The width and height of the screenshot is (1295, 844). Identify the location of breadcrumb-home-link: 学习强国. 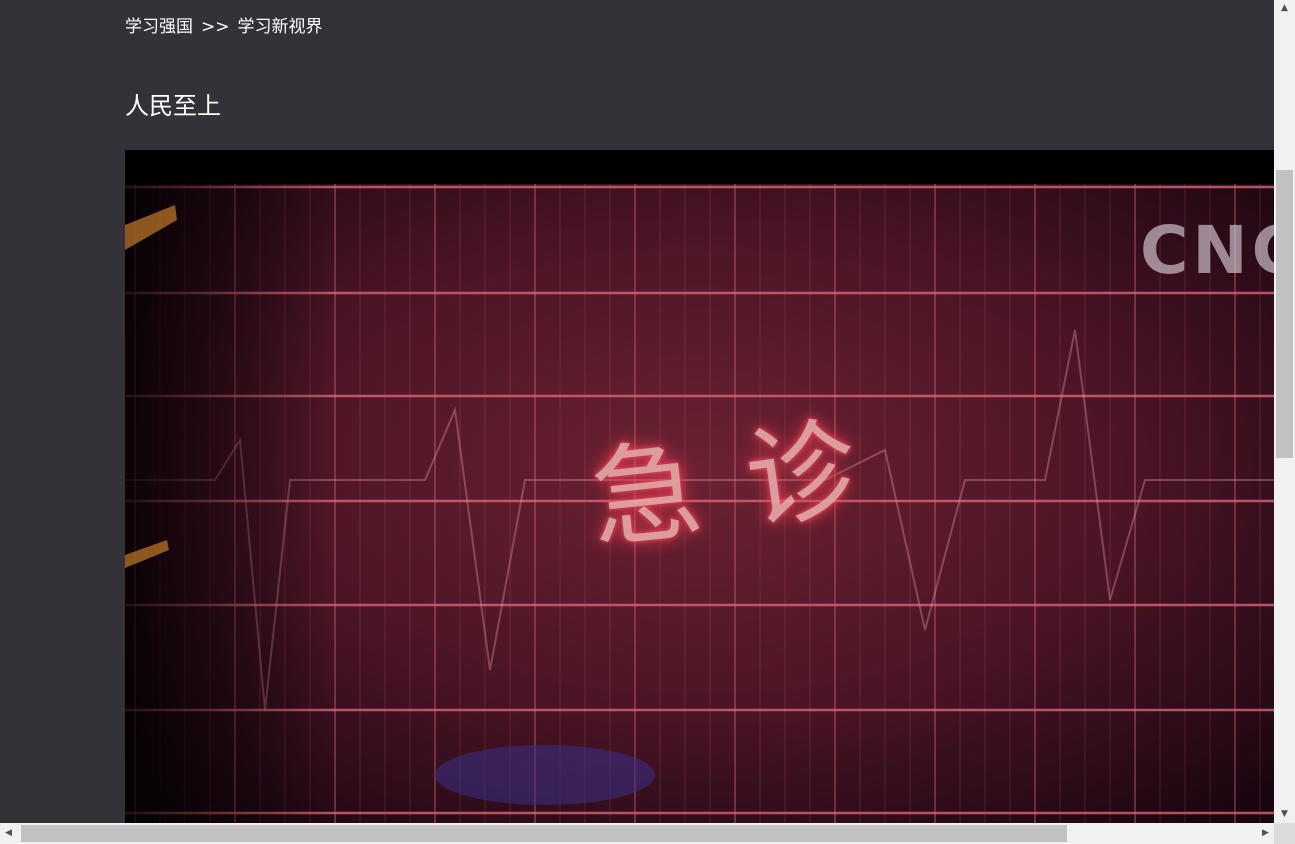
(159, 24).